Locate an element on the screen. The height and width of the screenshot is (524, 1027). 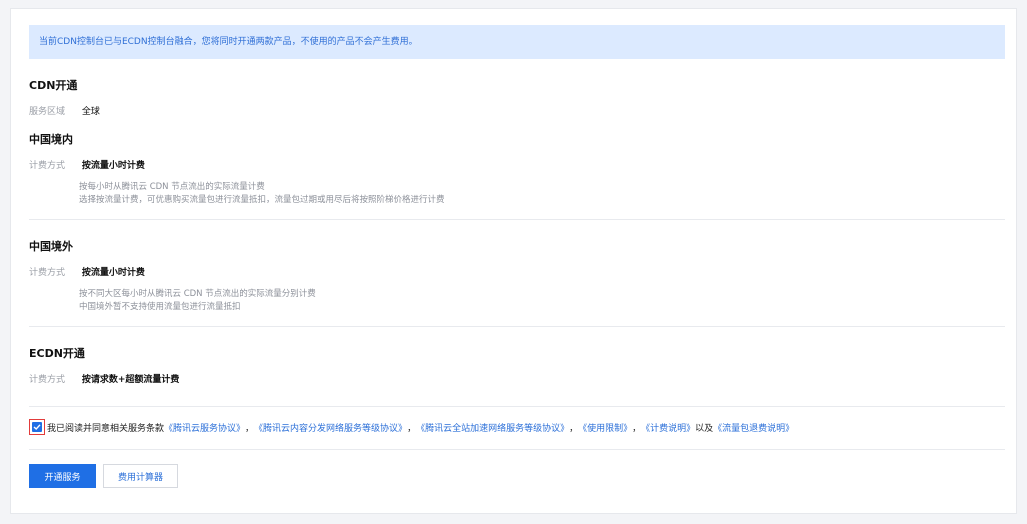
ecdn-billing-value: 按请求数+超额流量计费 is located at coordinates (130, 380).